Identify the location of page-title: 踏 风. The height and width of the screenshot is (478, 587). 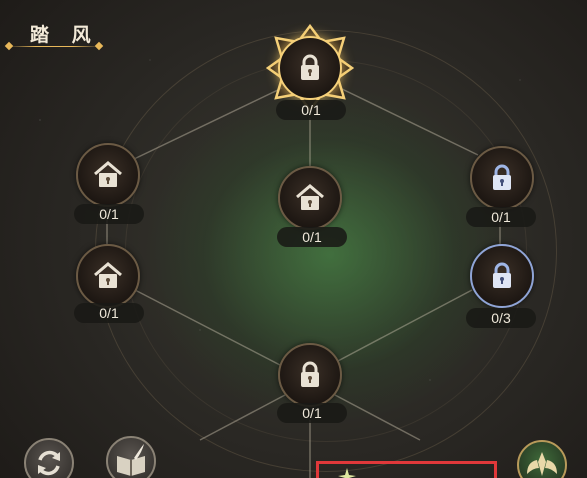
(64, 35).